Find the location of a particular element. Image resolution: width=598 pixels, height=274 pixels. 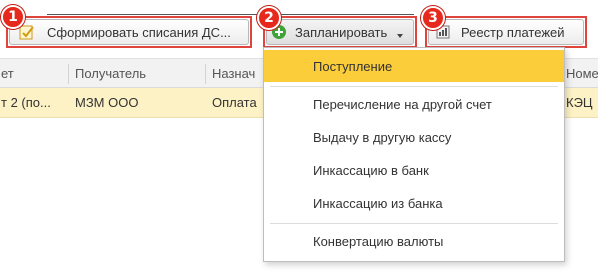

plan-label: Запланировать is located at coordinates (341, 32).